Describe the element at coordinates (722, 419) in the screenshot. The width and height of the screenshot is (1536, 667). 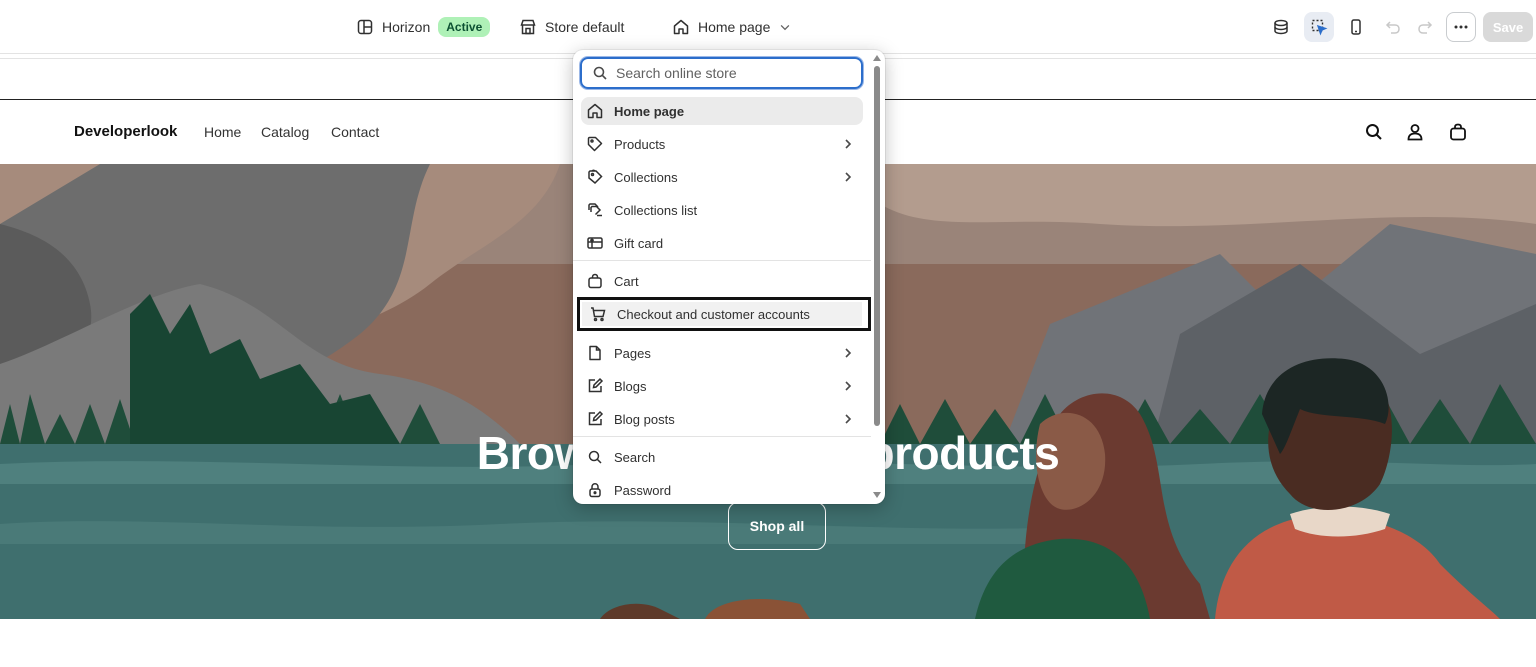
I see `menu-item-blog-posts: Blog posts` at that location.